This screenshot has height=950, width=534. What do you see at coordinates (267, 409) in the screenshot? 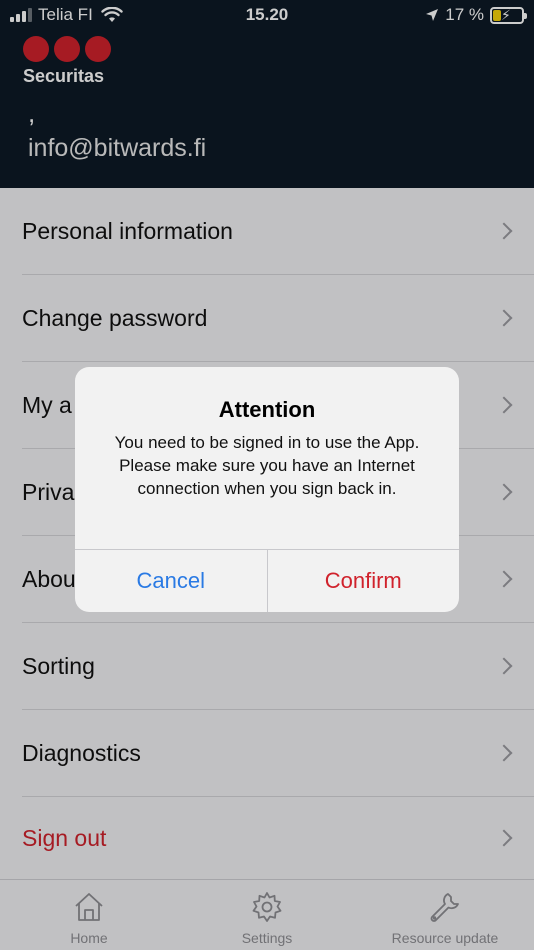
I see `dialog-title: Attention` at bounding box center [267, 409].